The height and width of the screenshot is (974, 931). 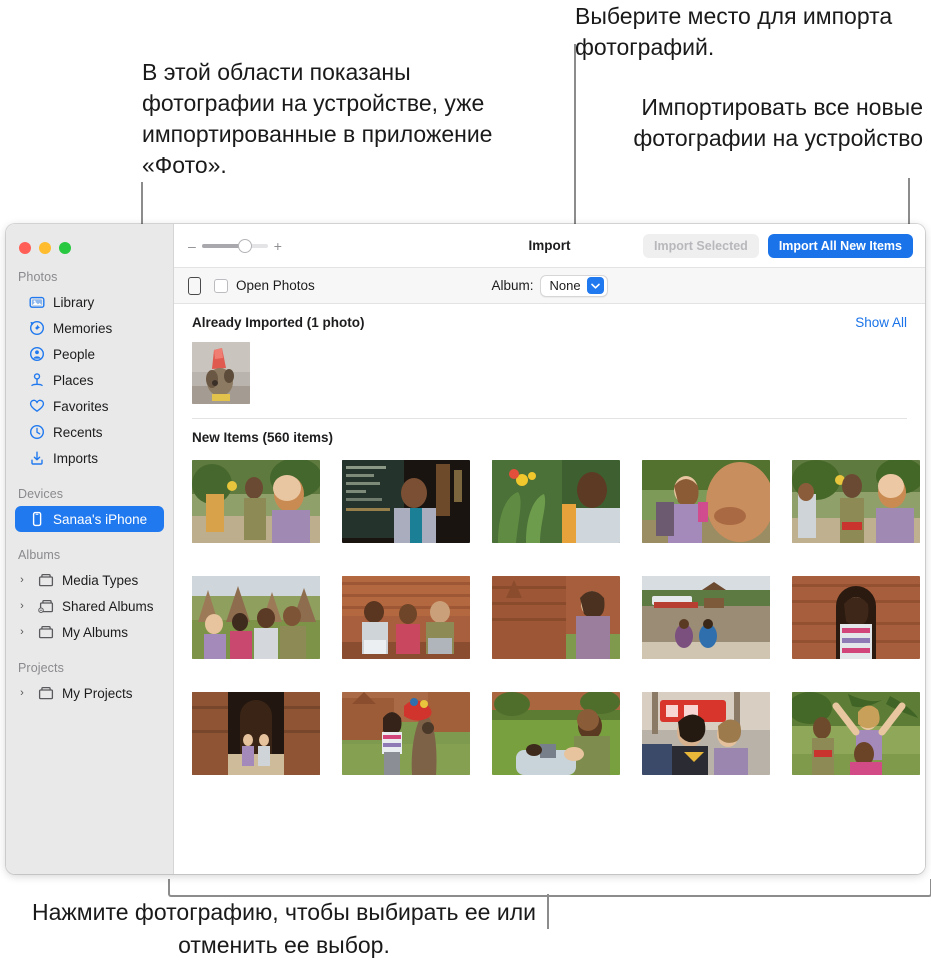 I want to click on already-imported-title: Already Imported (1 photo), so click(x=278, y=322).